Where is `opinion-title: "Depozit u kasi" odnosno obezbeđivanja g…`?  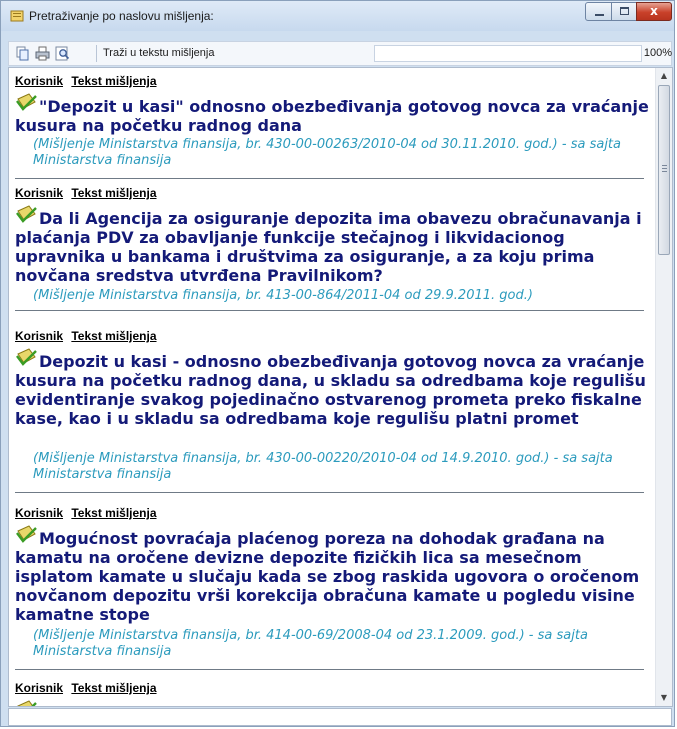
opinion-title: "Depozit u kasi" odnosno obezbeđivanja g… is located at coordinates (333, 116).